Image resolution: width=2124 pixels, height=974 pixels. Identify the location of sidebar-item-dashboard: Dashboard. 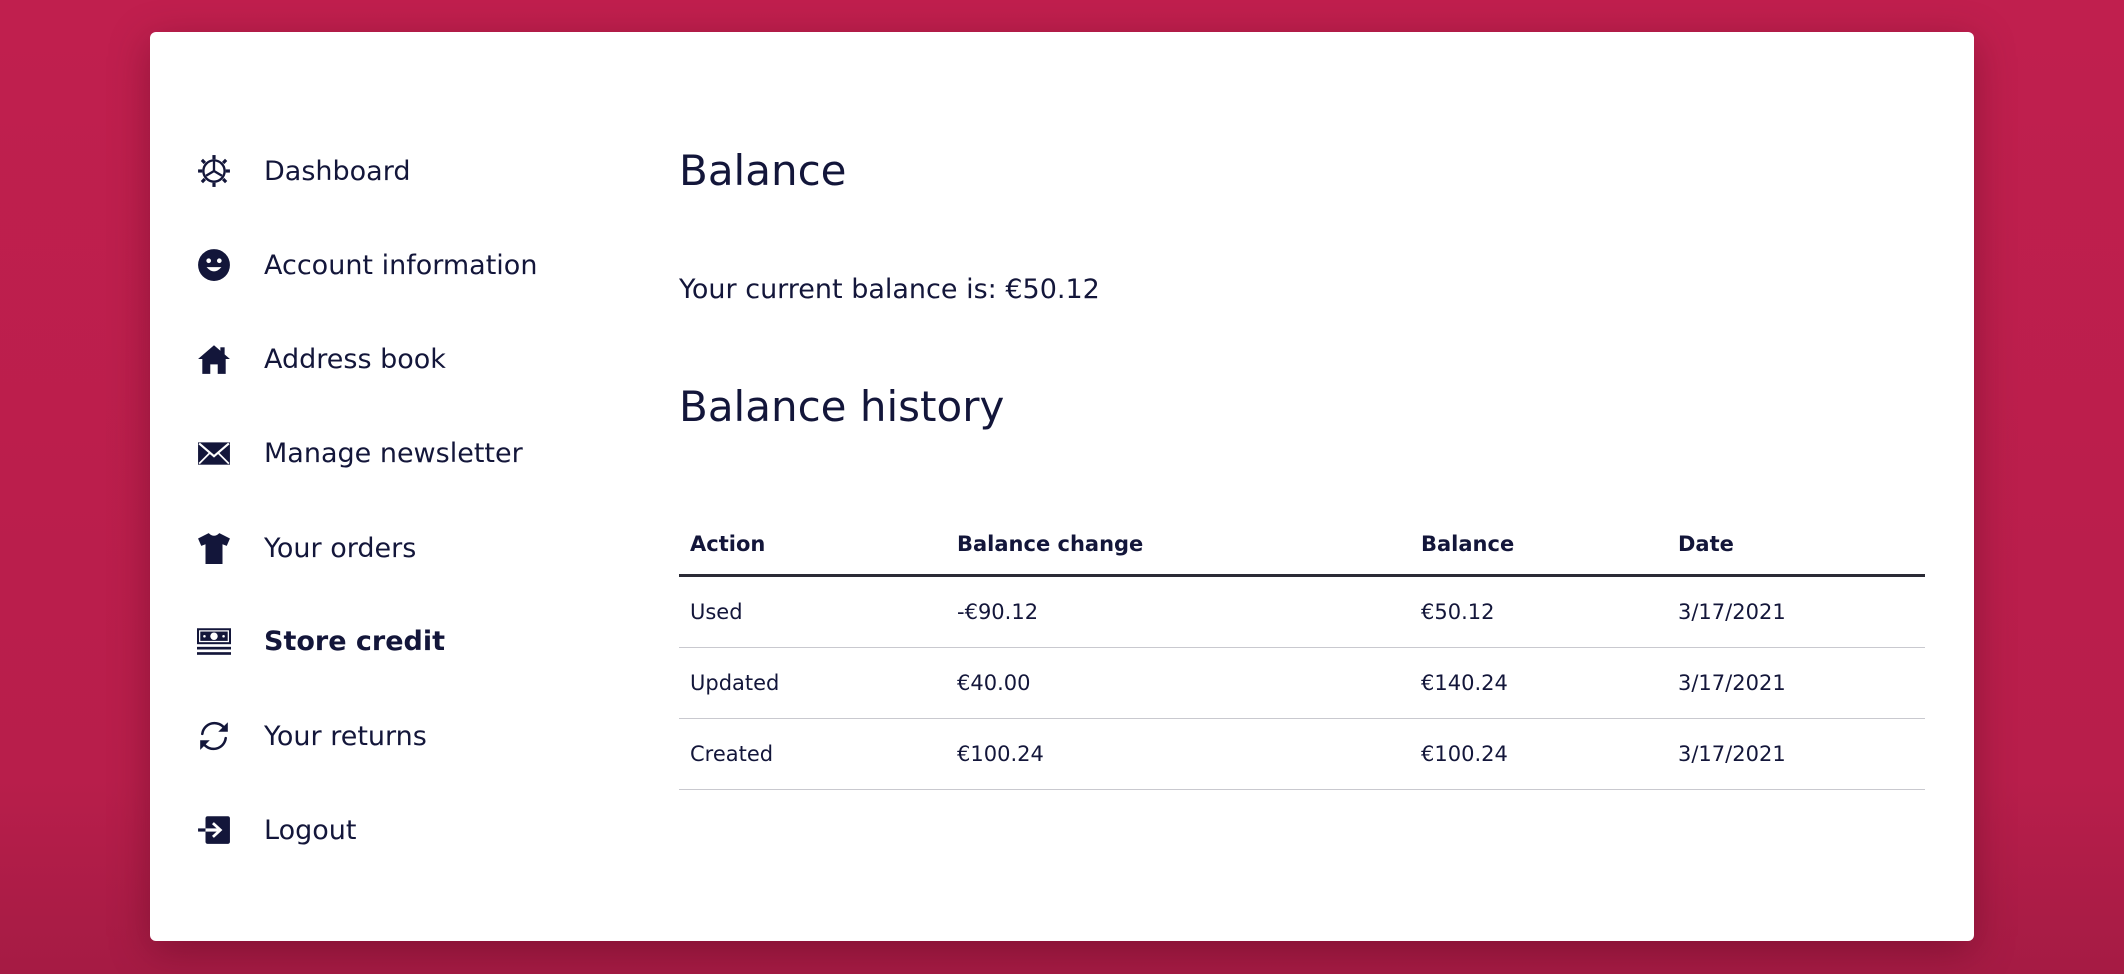
(303, 171).